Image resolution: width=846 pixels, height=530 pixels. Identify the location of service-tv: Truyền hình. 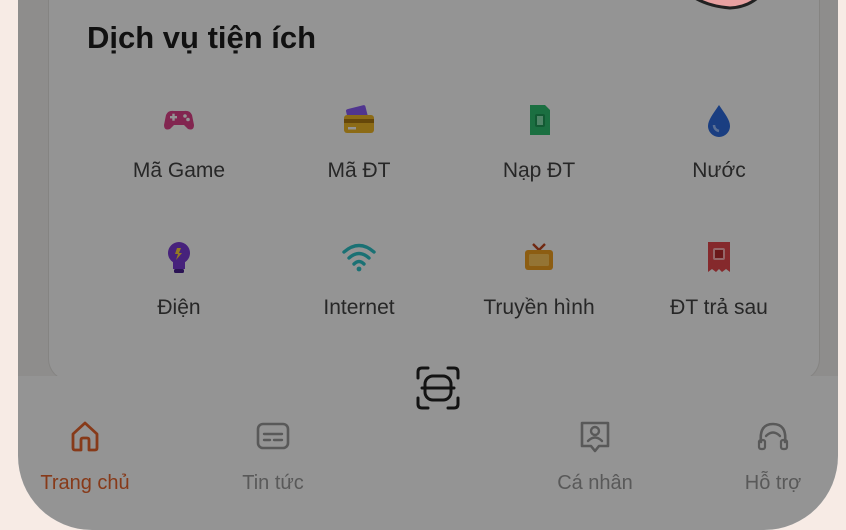
(539, 293).